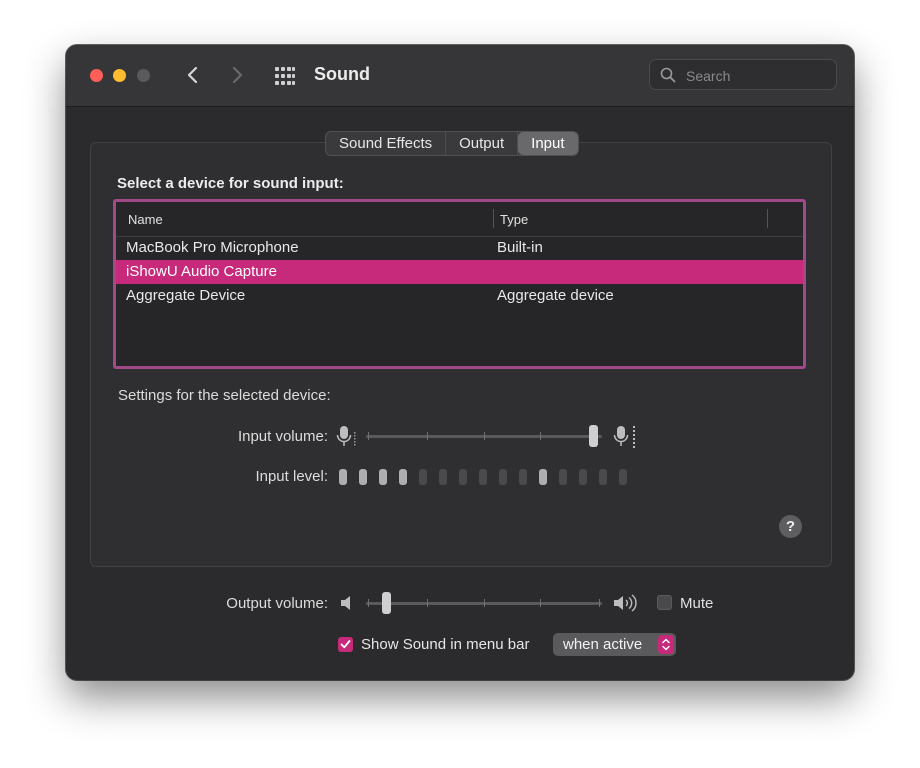  Describe the element at coordinates (520, 247) in the screenshot. I see `device-type: Built-in` at that location.